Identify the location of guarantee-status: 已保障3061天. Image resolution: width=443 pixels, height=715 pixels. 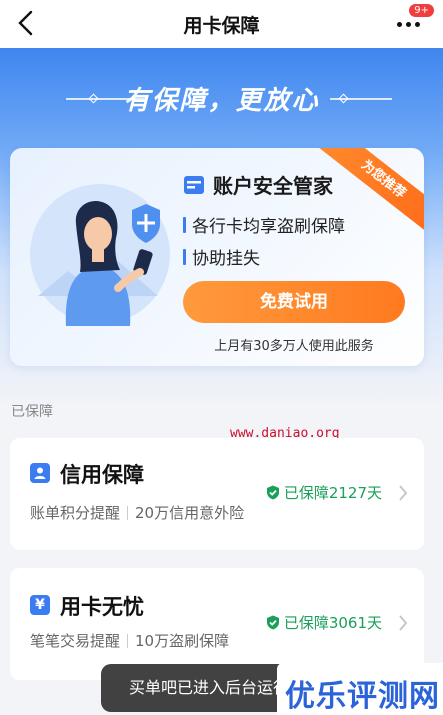
(324, 622).